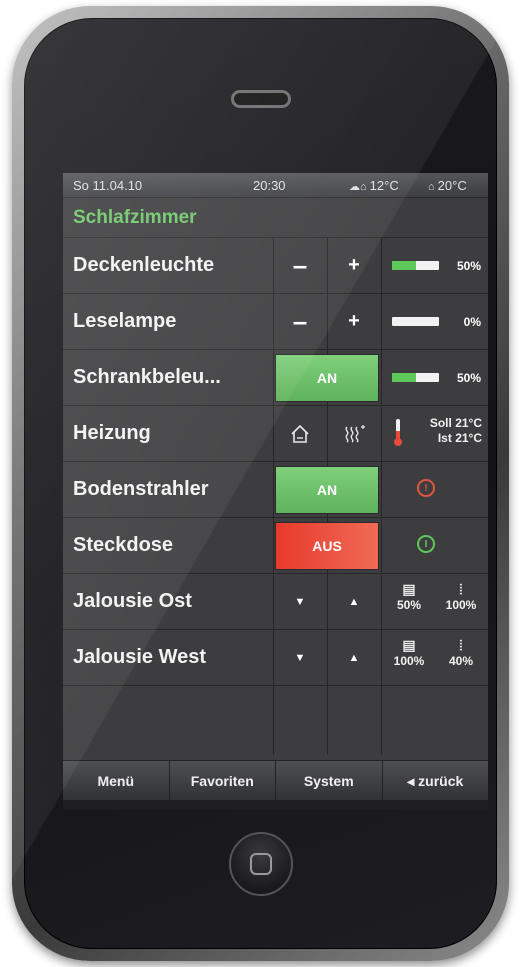  What do you see at coordinates (116, 781) in the screenshot?
I see `tab-menu: Menü` at bounding box center [116, 781].